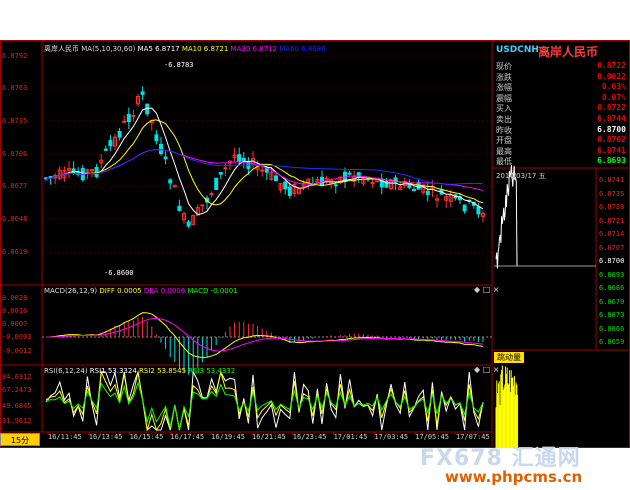  What do you see at coordinates (15, 219) in the screenshot?
I see `price-tick: 6.8648` at bounding box center [15, 219].